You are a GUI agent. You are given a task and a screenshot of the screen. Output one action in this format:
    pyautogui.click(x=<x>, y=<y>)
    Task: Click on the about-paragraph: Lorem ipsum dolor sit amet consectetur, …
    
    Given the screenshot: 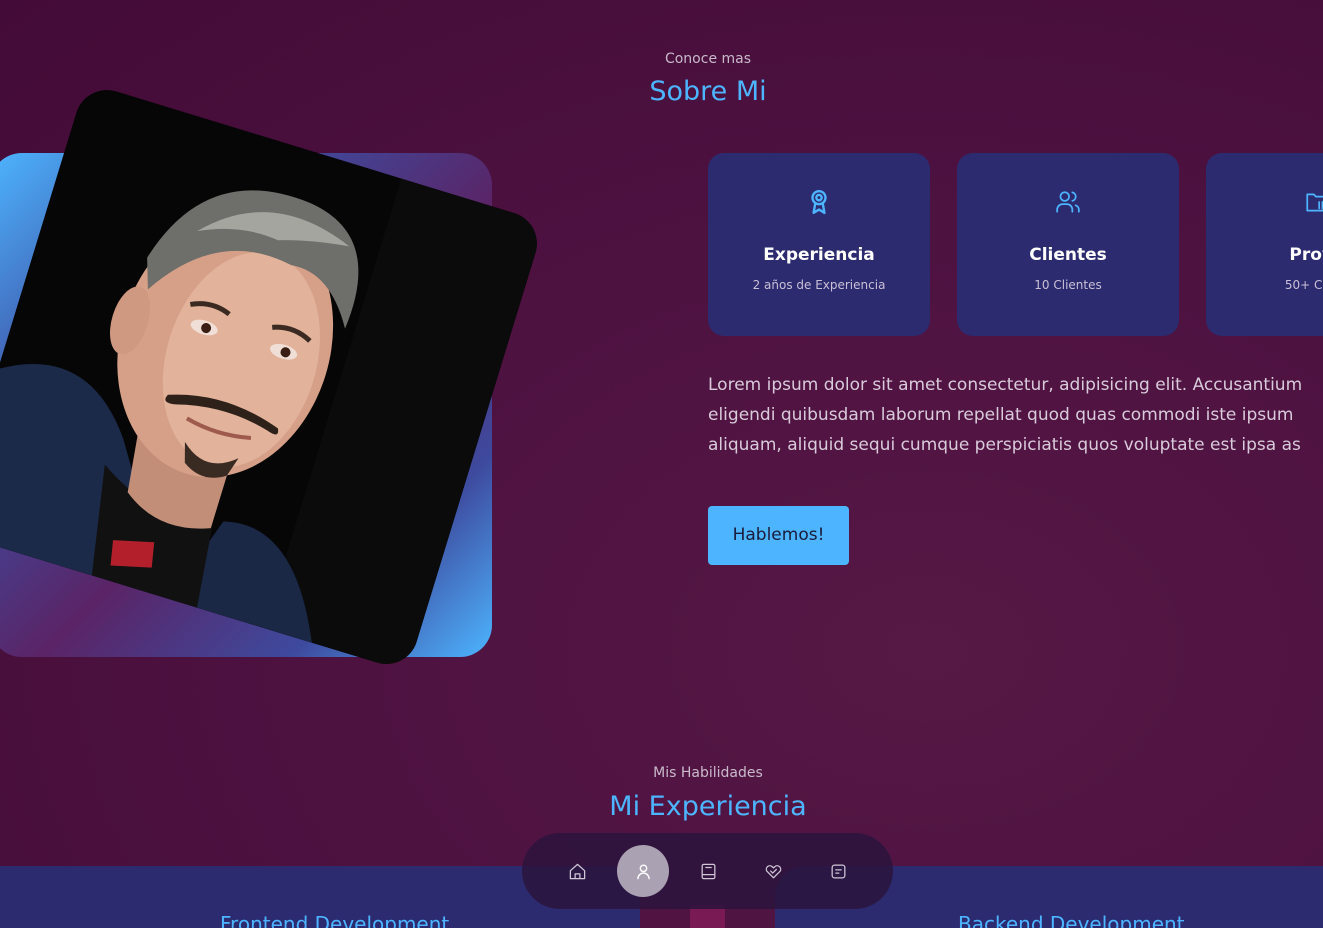 What is the action you would take?
    pyautogui.click(x=1015, y=415)
    